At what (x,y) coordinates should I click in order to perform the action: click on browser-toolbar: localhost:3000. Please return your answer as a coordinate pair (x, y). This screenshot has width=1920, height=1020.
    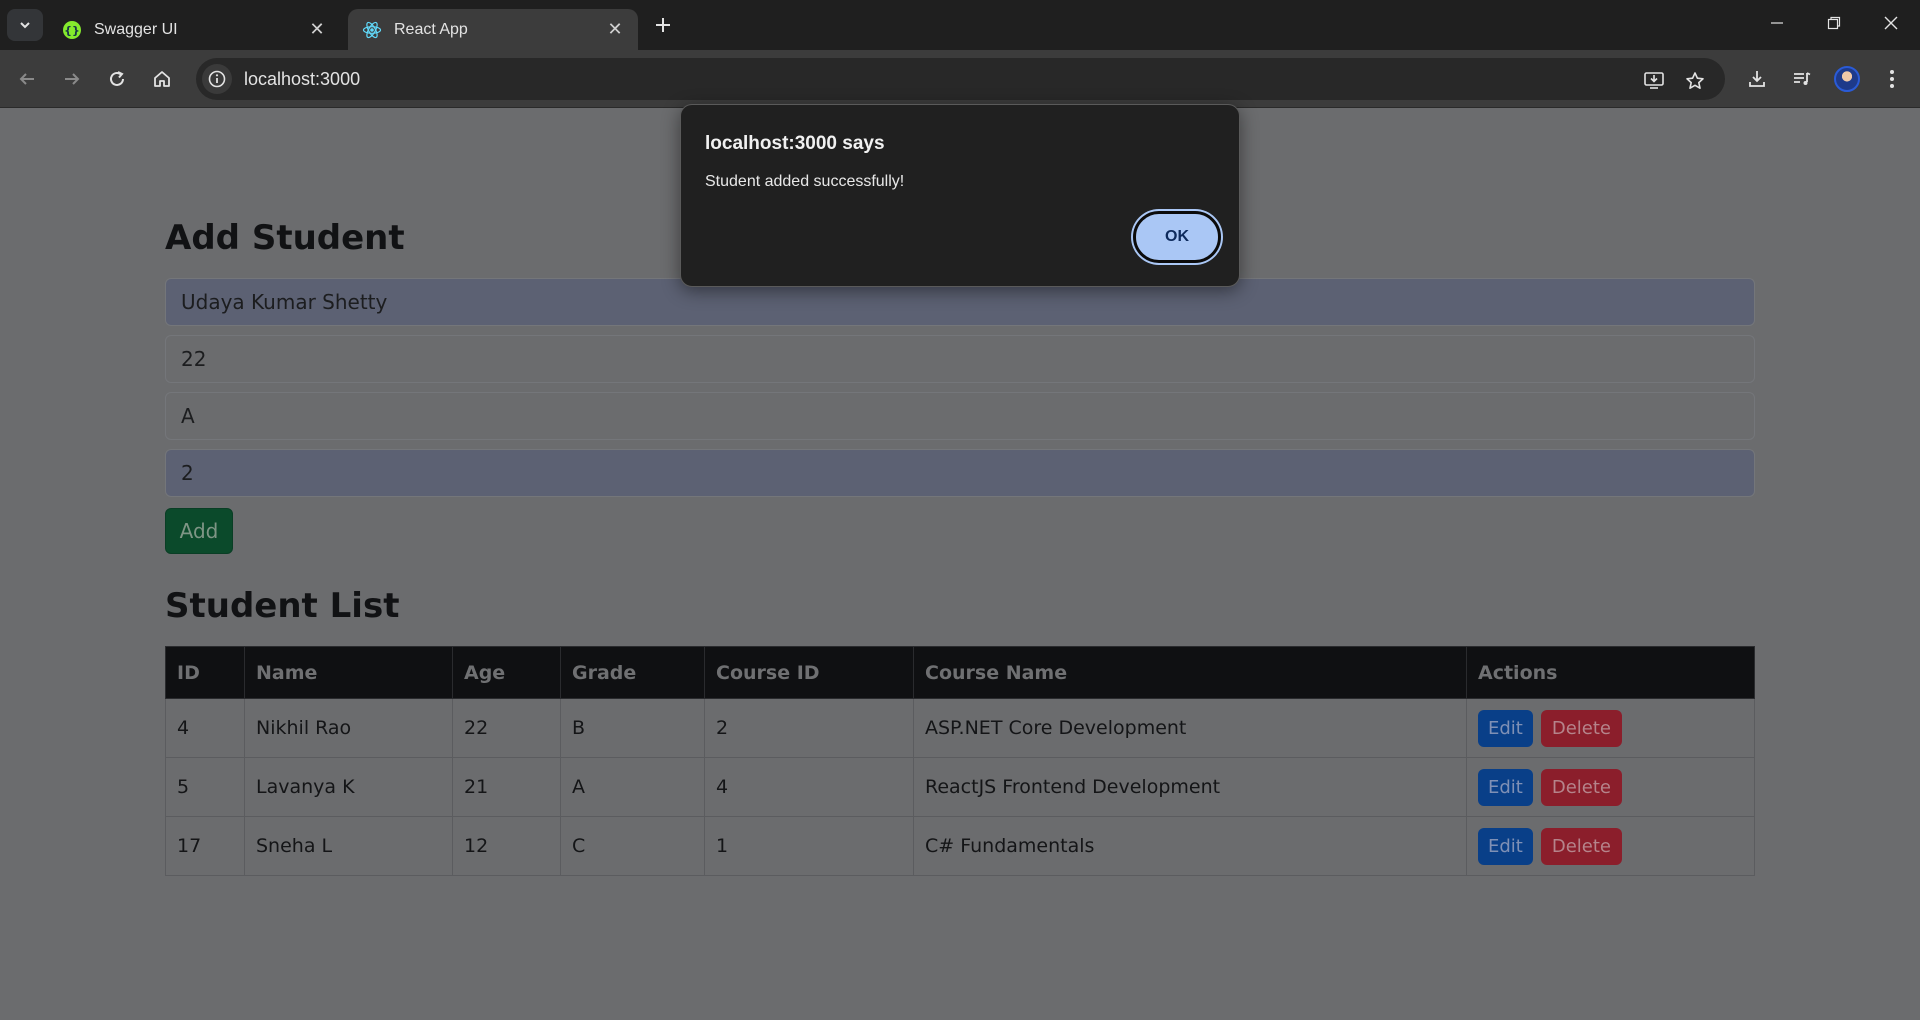
    Looking at the image, I should click on (960, 79).